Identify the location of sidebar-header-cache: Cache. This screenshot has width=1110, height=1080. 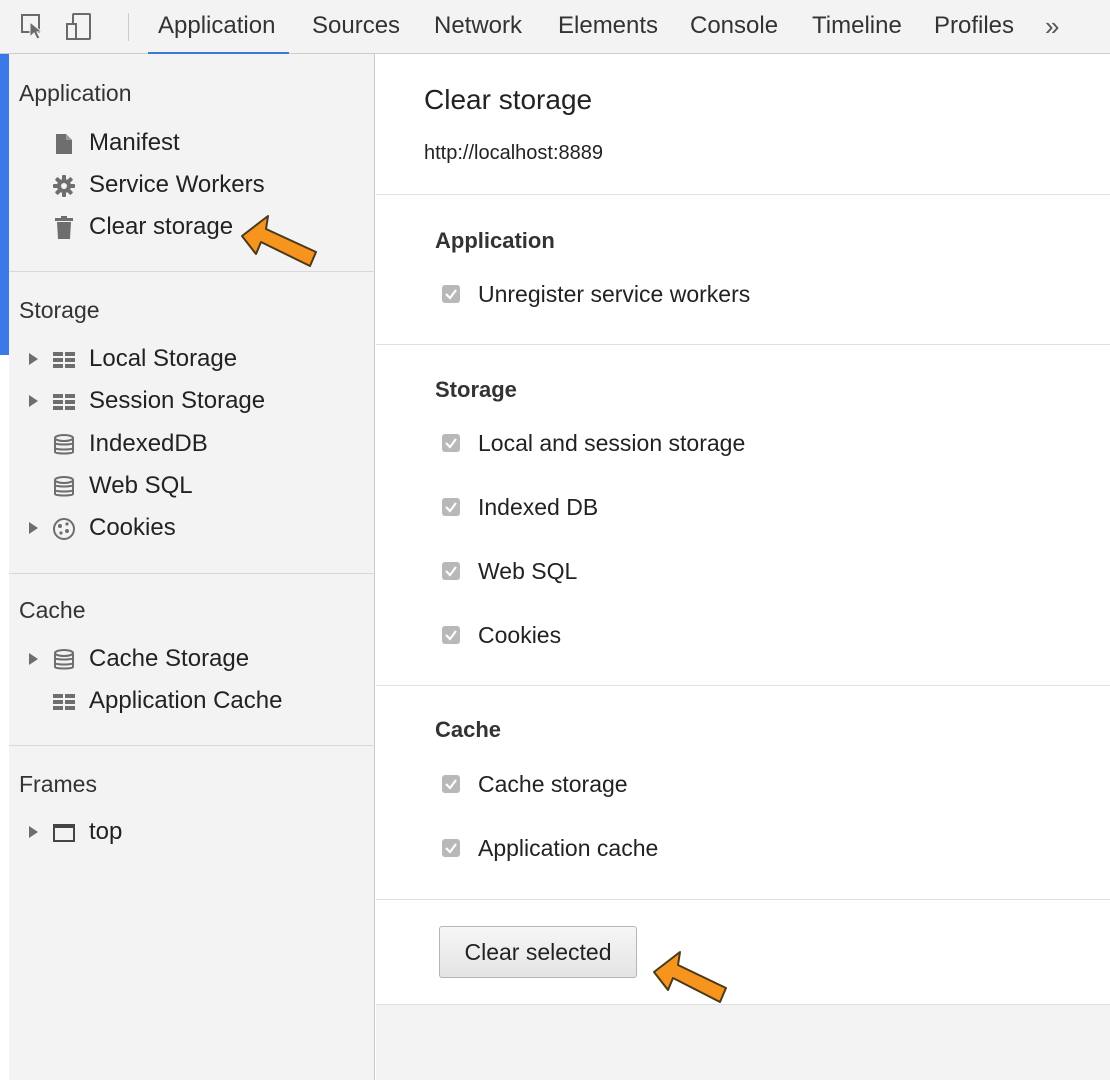
(52, 610).